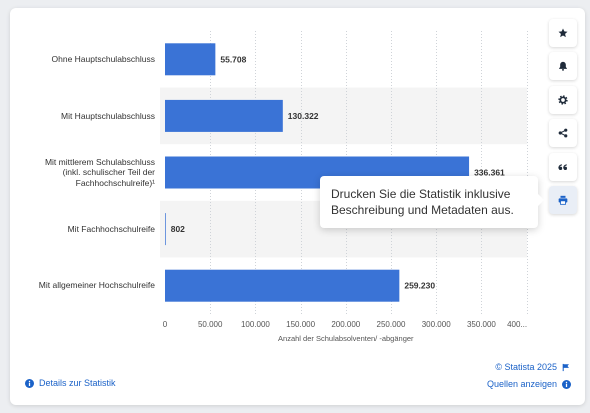 This screenshot has width=590, height=413. What do you see at coordinates (521, 384) in the screenshot?
I see `sources-link-label: Quellen anzeigen` at bounding box center [521, 384].